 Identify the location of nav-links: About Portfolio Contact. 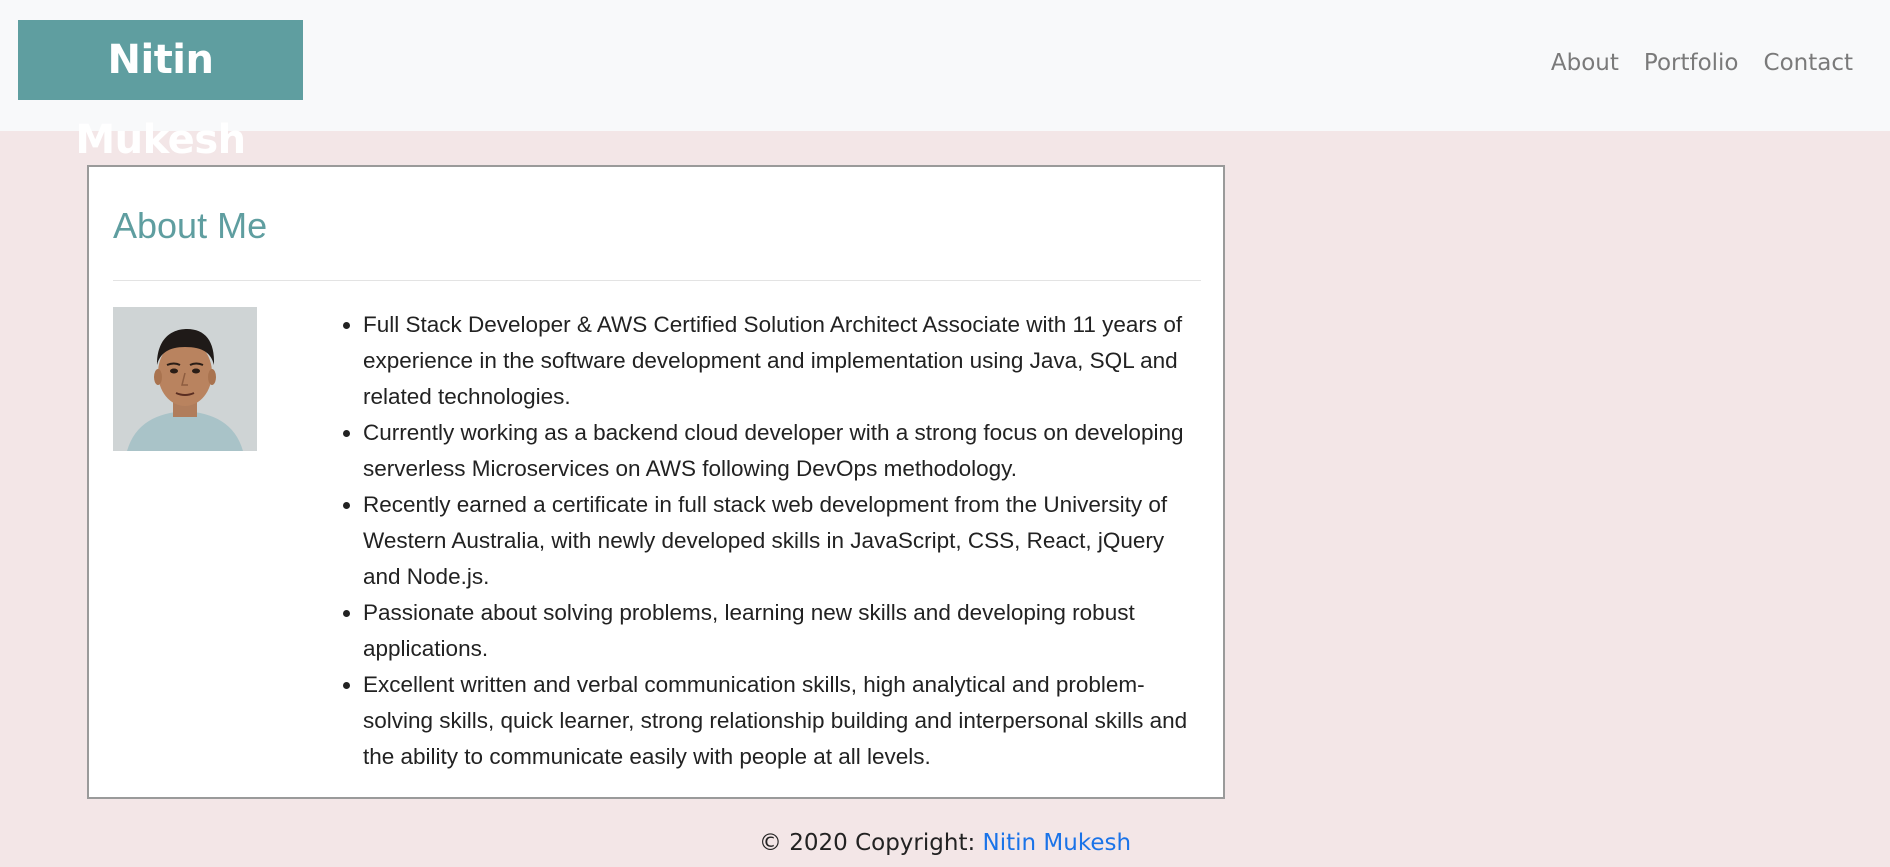
(1702, 63).